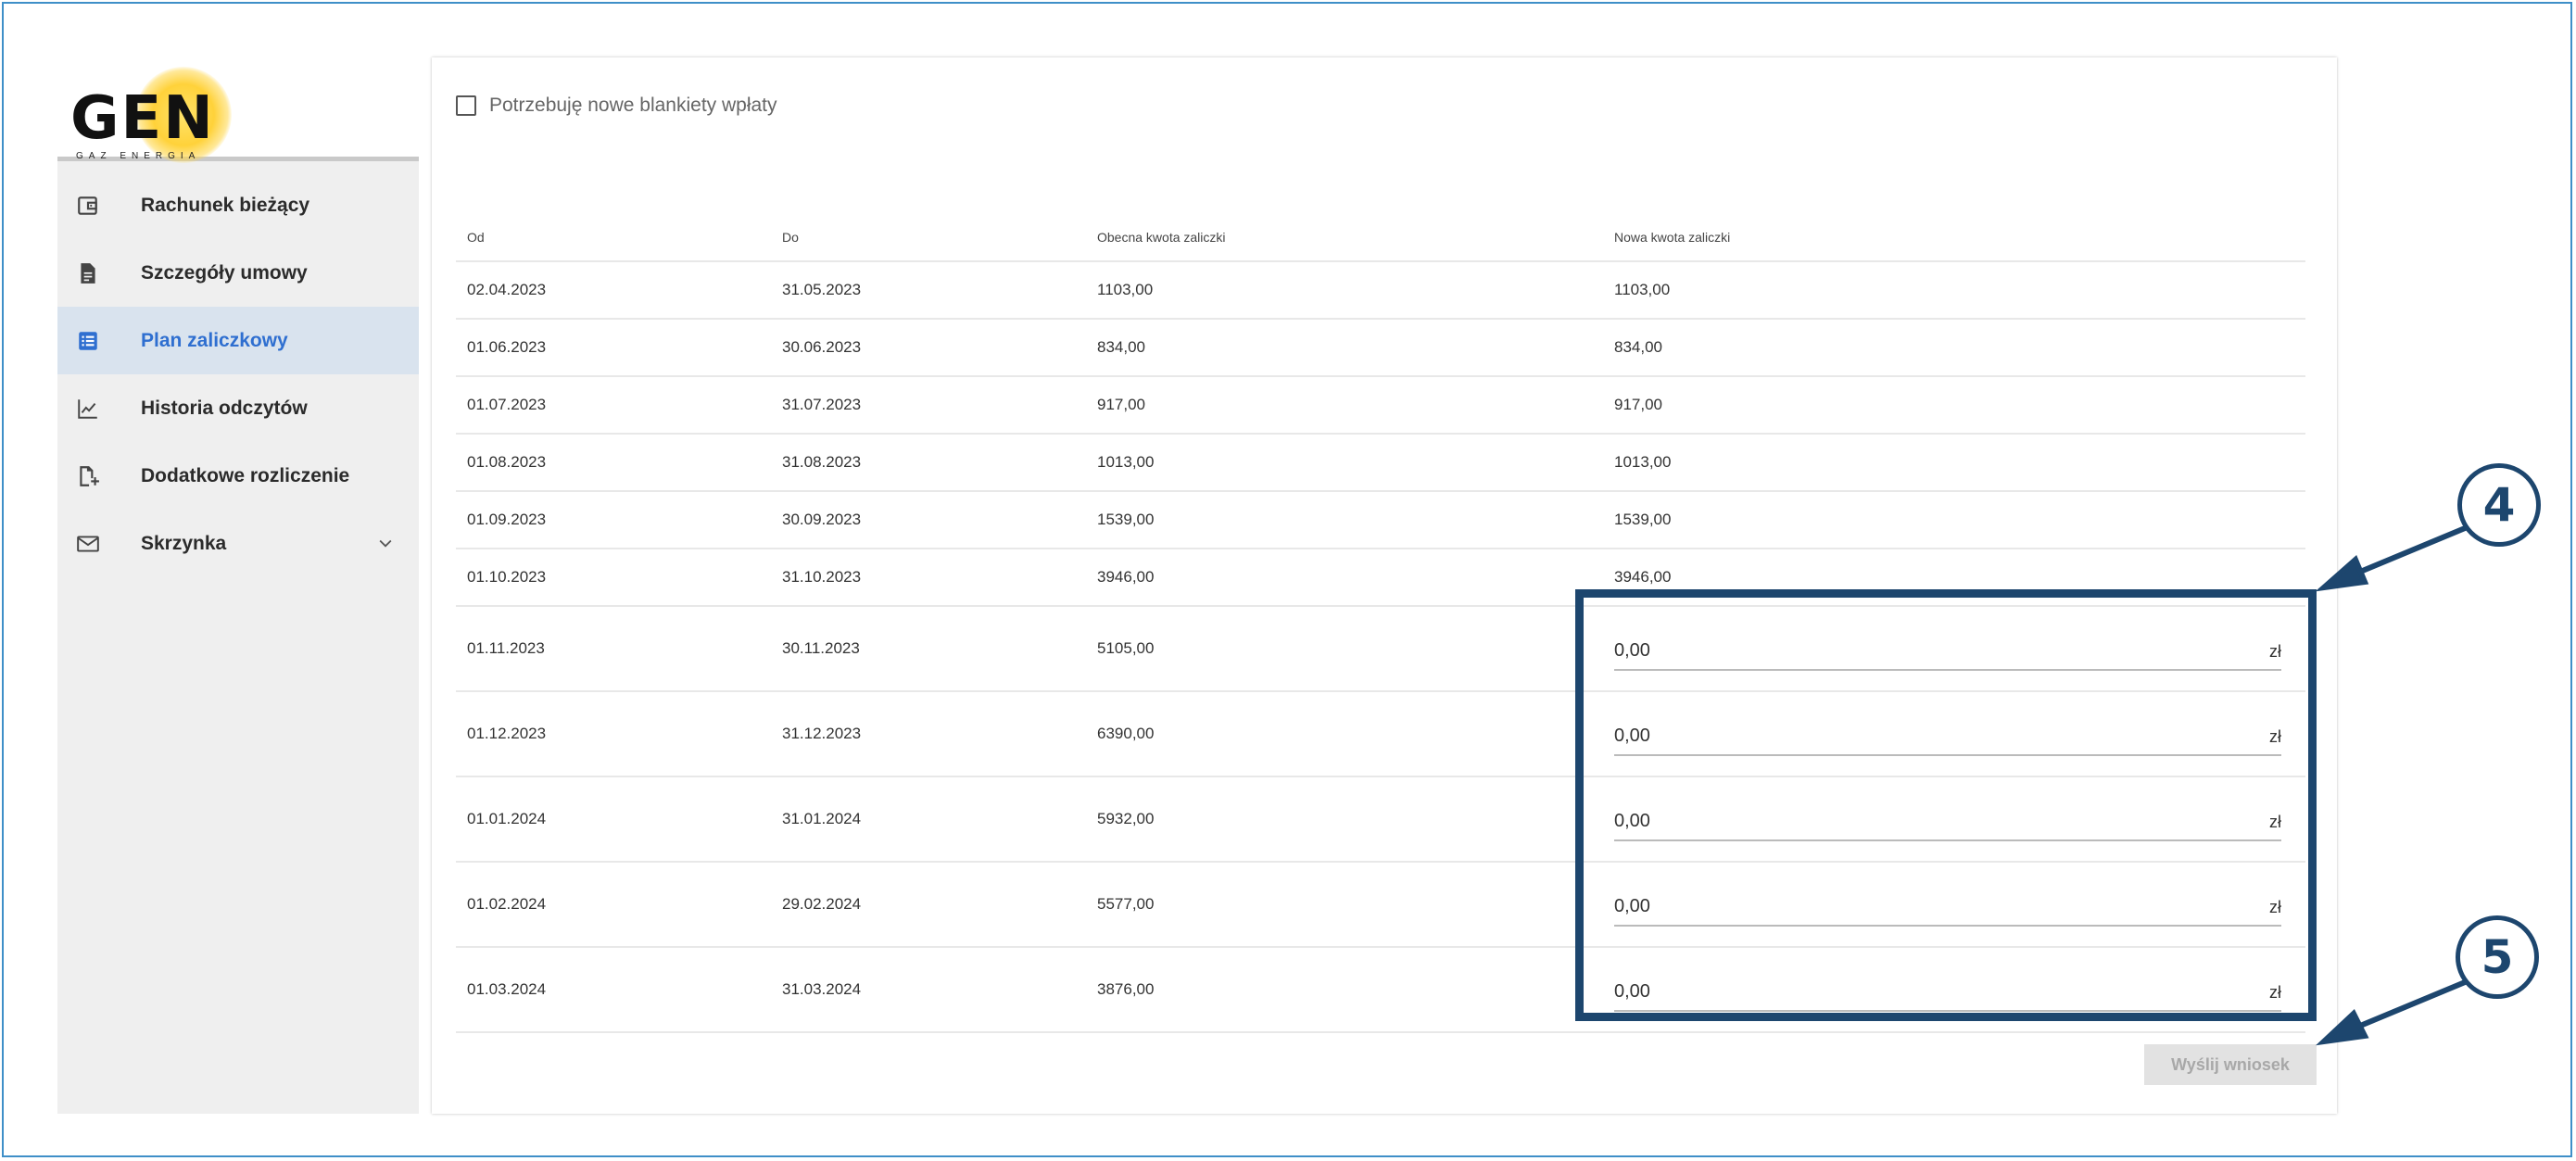 Image resolution: width=2576 pixels, height=1161 pixels. I want to click on sidebar-item-plan-zaliczkowy: Plan zaliczkowy, so click(238, 340).